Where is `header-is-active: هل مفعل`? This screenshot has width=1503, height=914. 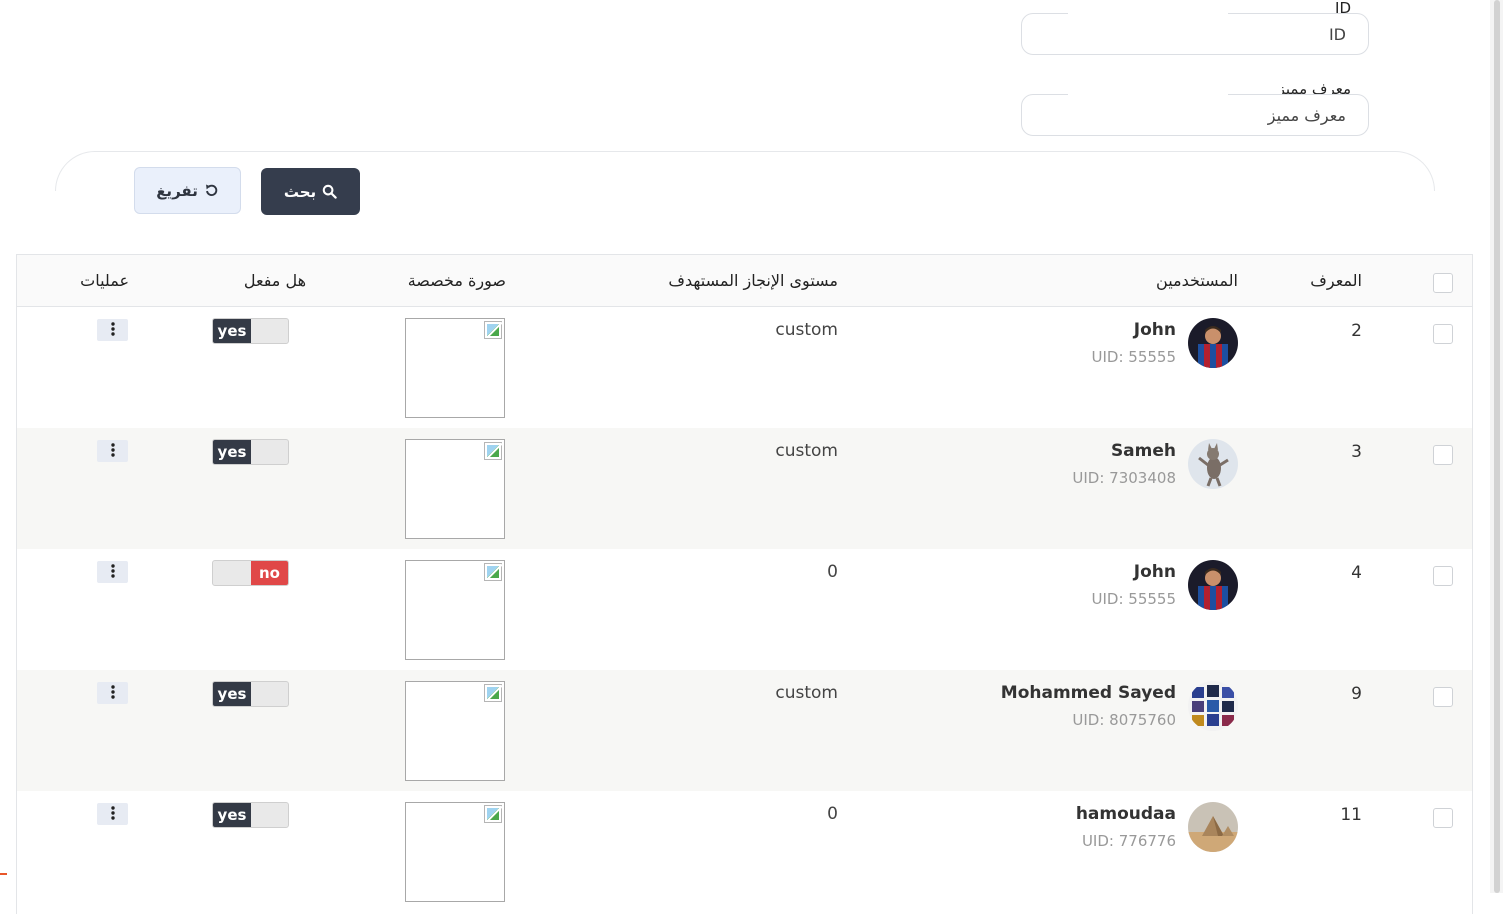 header-is-active: هل مفعل is located at coordinates (275, 280).